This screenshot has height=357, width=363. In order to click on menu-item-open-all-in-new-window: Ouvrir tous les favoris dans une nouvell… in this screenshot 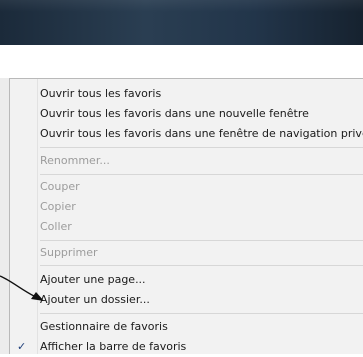, I will do `click(186, 114)`.